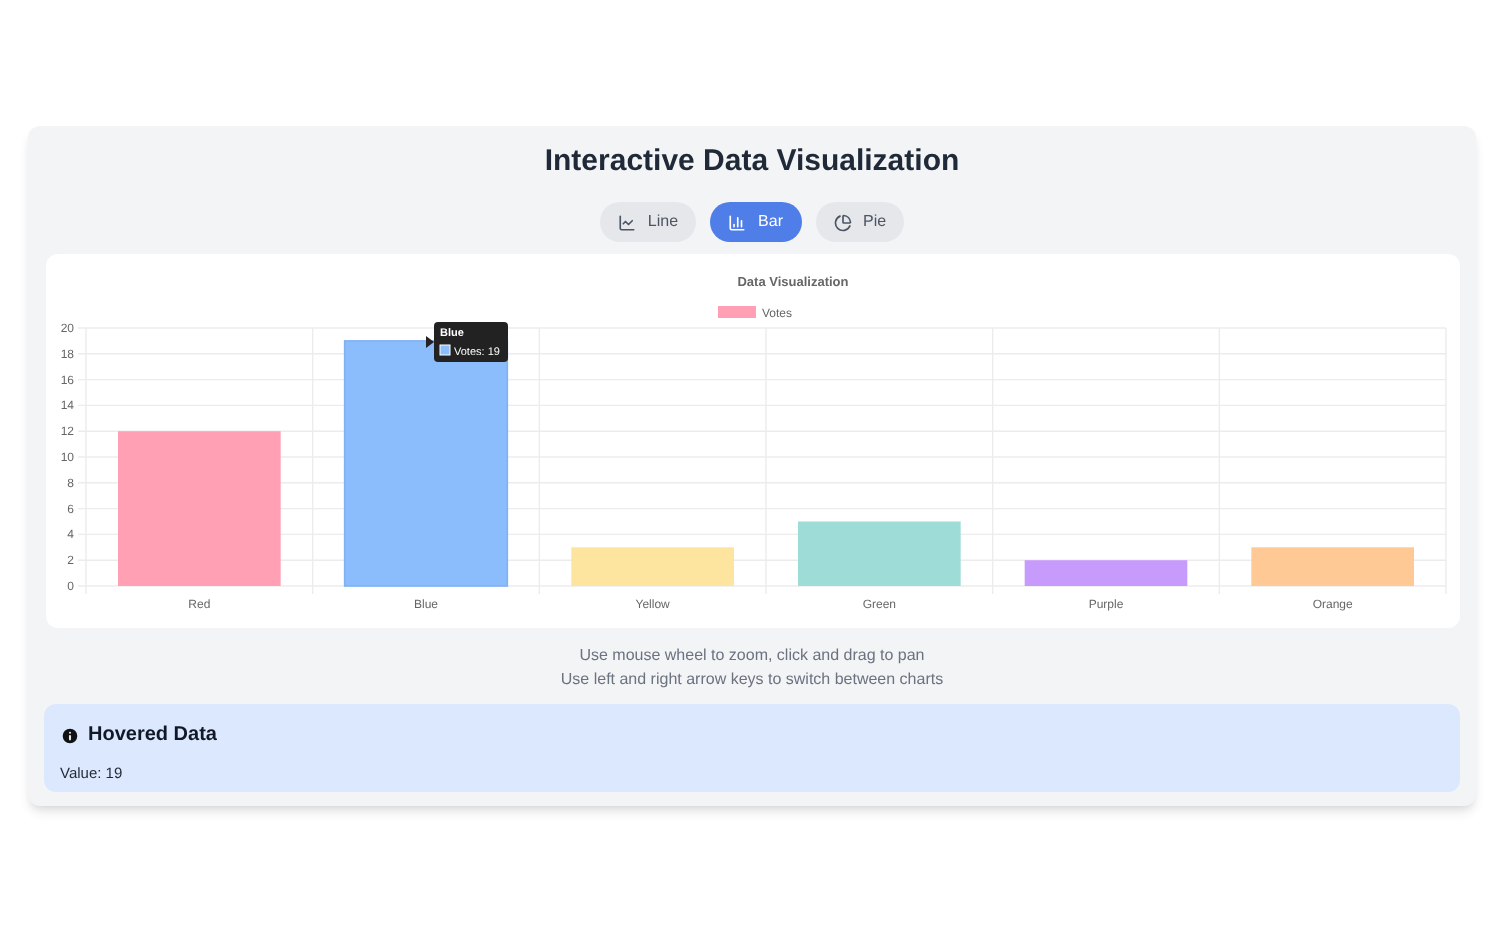 The image size is (1500, 938). I want to click on hint-text: Use mouse wheel to zoom, click and drag to pan, so click(752, 655).